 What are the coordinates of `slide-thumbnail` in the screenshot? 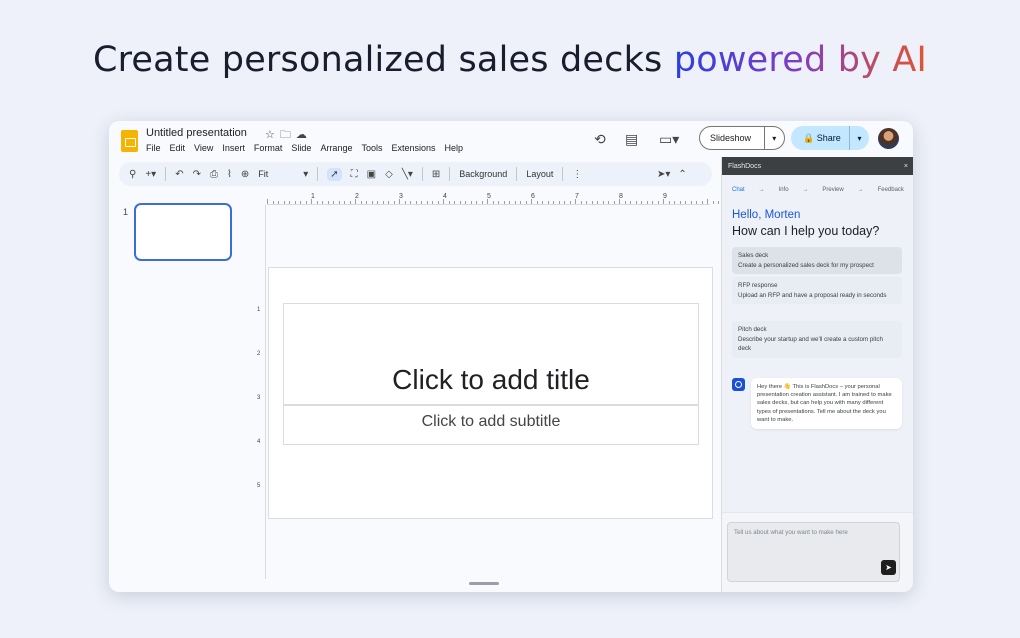 It's located at (183, 232).